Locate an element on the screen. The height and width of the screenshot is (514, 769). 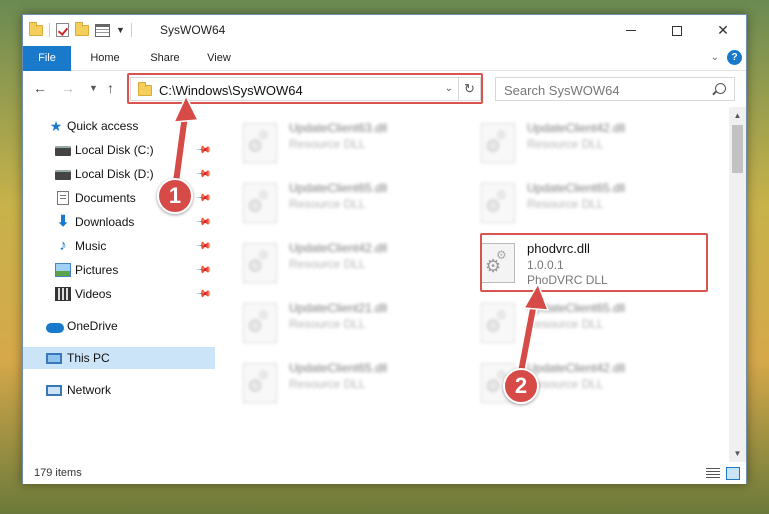
scroll-thumb is located at coordinates (737, 149).